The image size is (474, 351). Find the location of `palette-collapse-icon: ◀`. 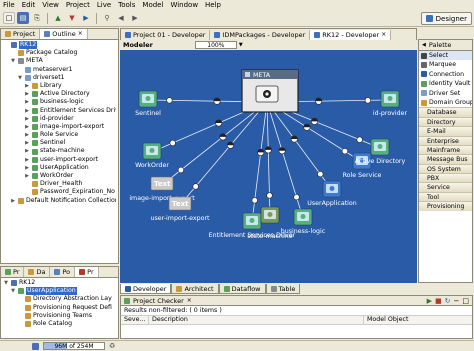

palette-collapse-icon: ◀ is located at coordinates (424, 45).